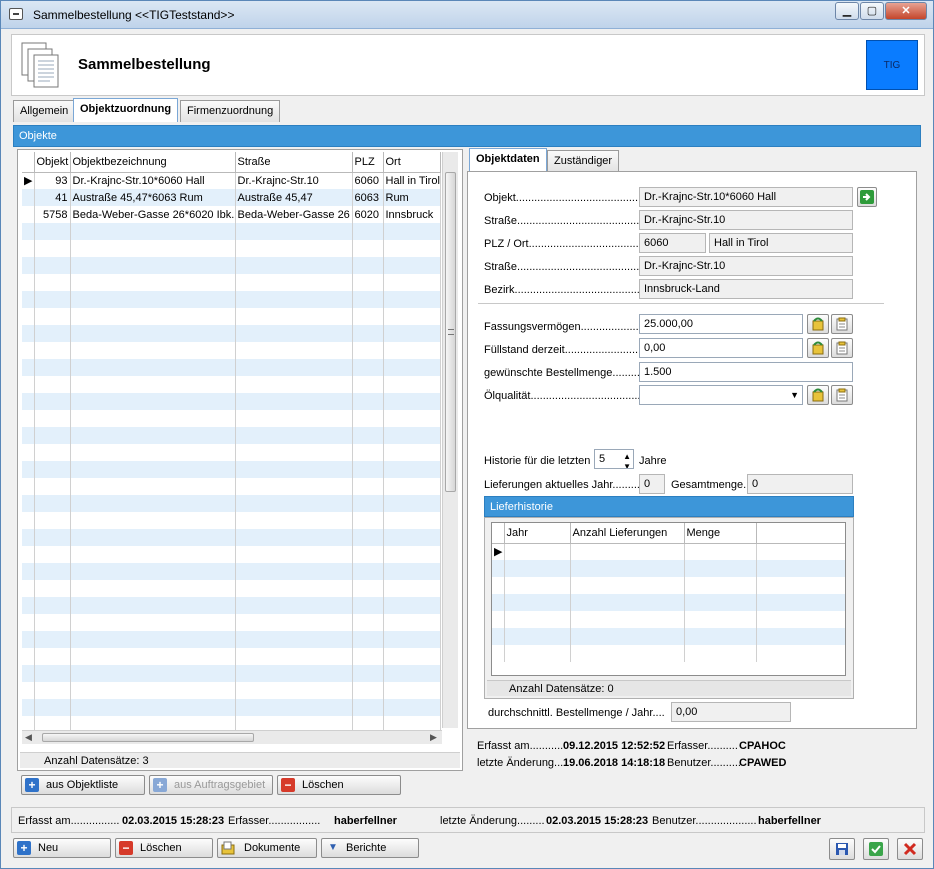 The image size is (934, 869). What do you see at coordinates (720, 533) in the screenshot?
I see `column-header-menge: Menge` at bounding box center [720, 533].